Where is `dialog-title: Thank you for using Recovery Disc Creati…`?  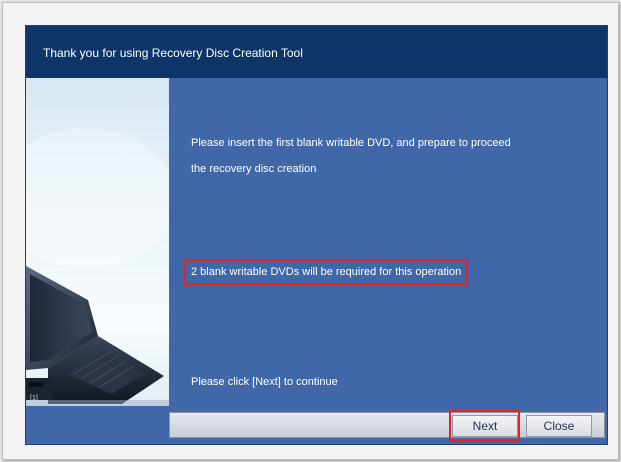
dialog-title: Thank you for using Recovery Disc Creati… is located at coordinates (173, 53).